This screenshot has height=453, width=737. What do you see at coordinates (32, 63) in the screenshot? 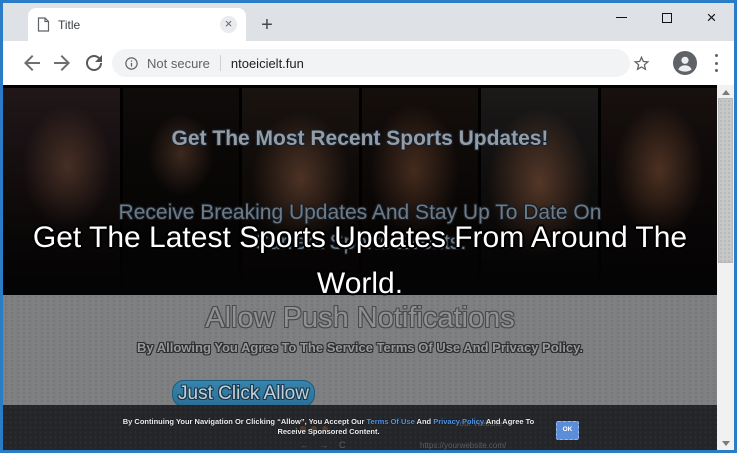
I see `back-icon` at bounding box center [32, 63].